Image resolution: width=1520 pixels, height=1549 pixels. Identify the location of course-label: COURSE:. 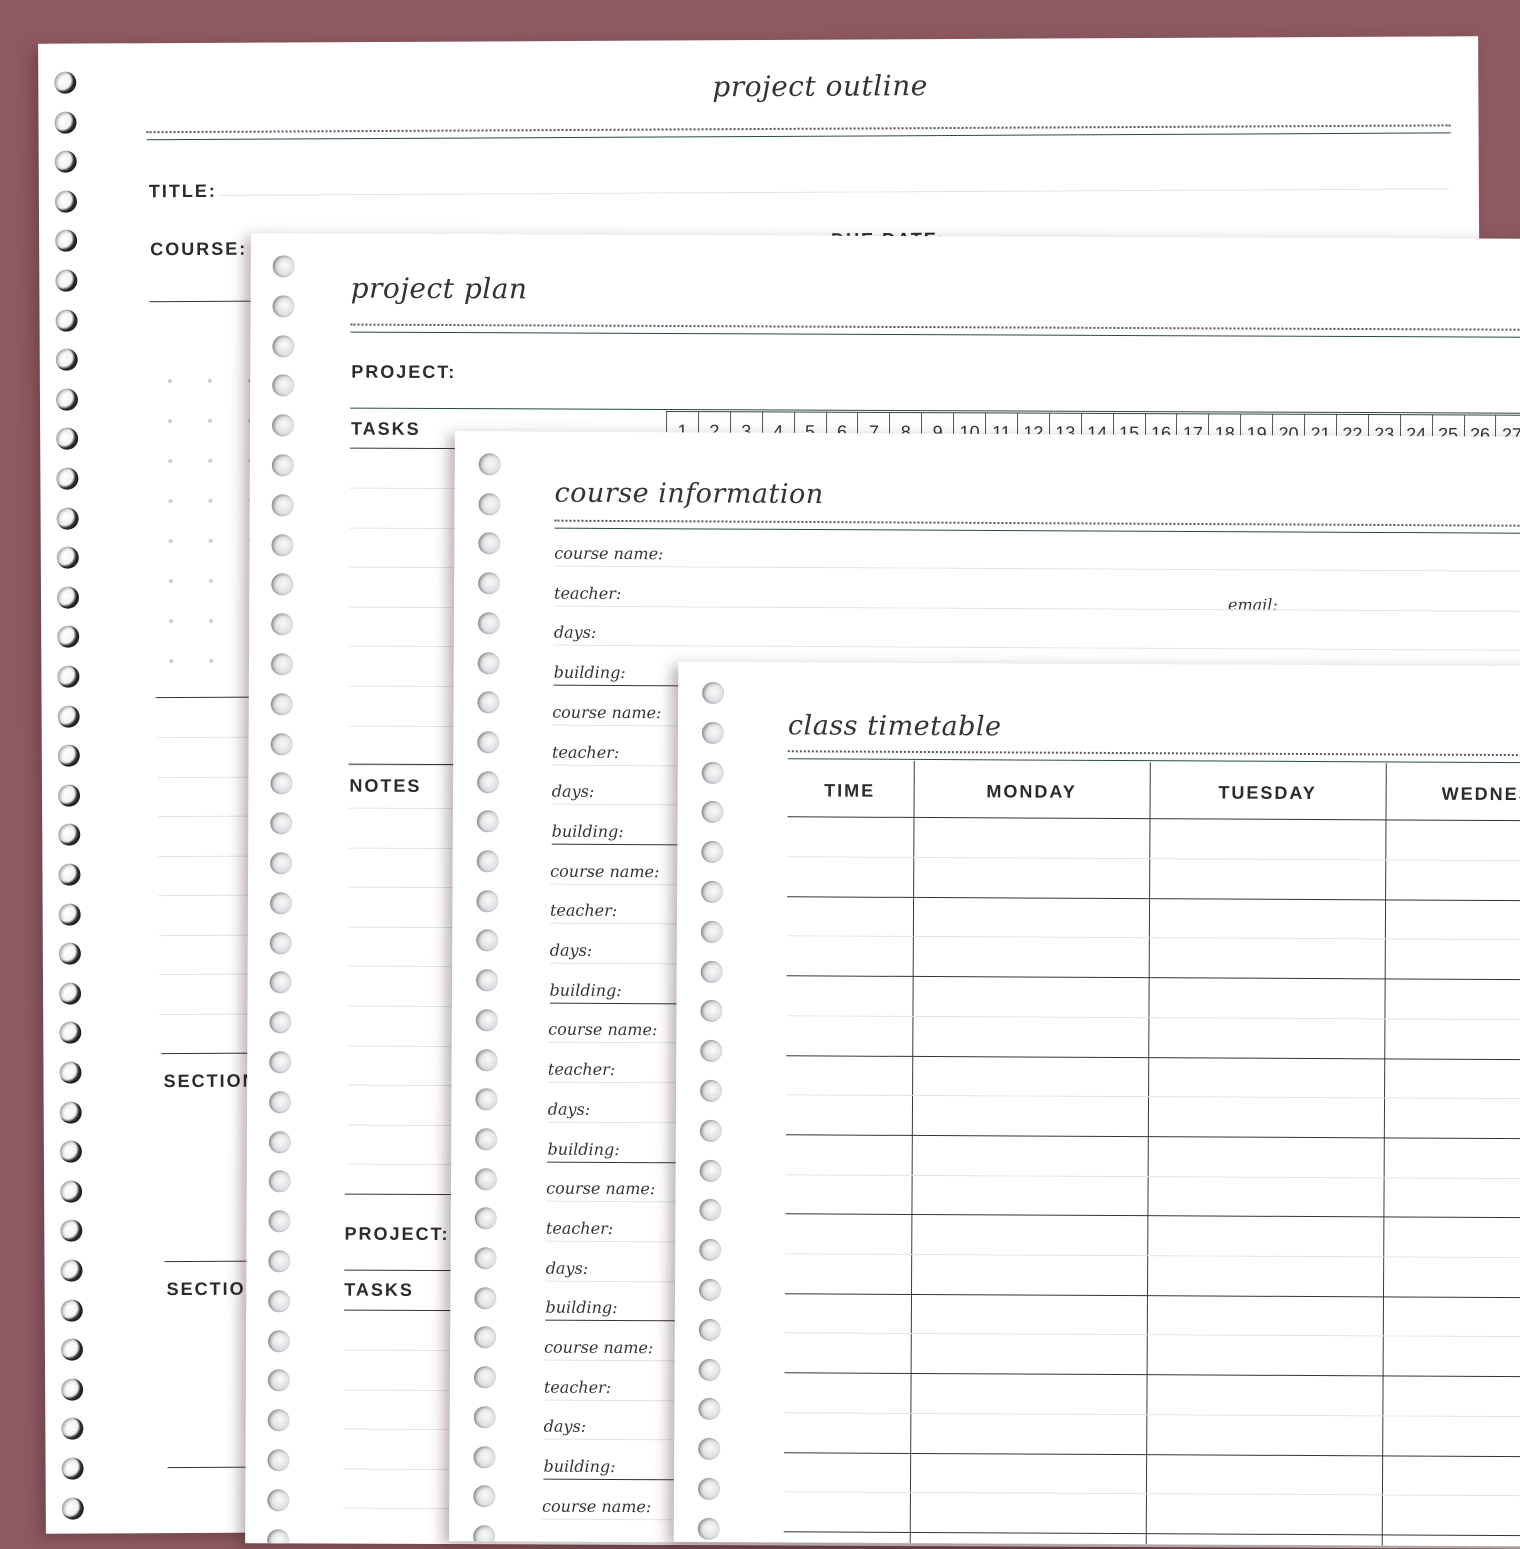
(199, 249).